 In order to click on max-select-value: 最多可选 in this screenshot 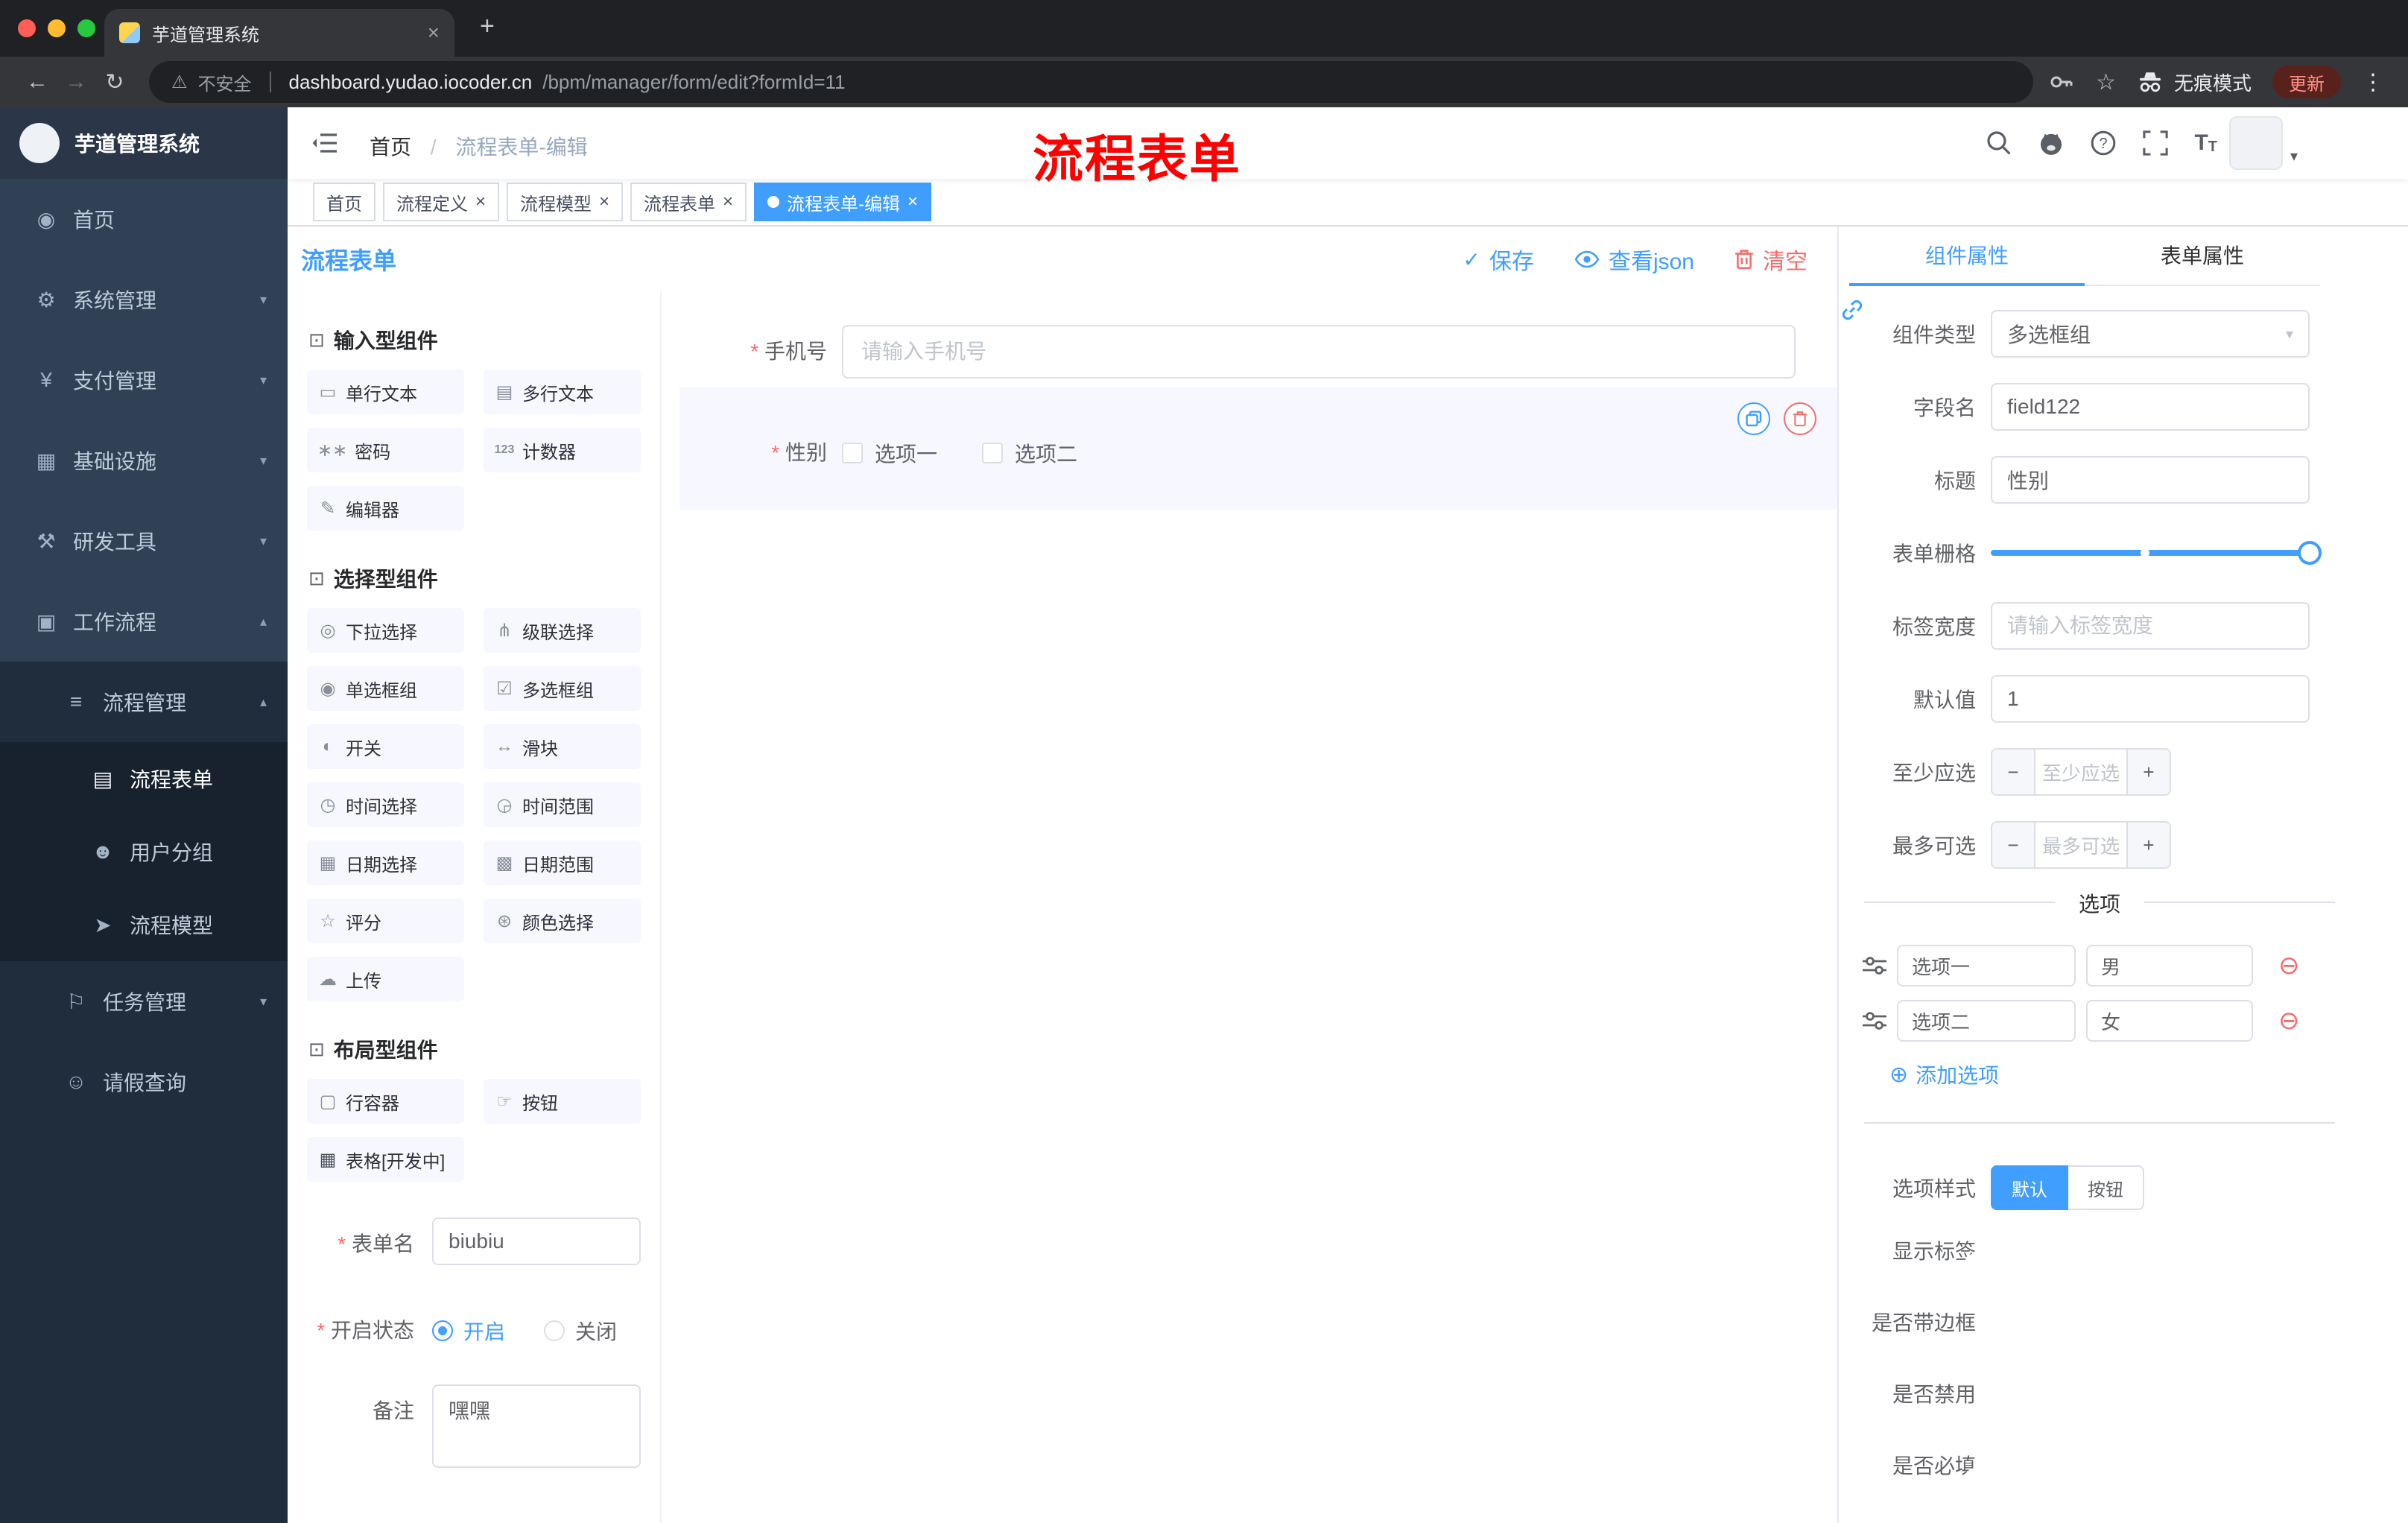, I will do `click(2080, 845)`.